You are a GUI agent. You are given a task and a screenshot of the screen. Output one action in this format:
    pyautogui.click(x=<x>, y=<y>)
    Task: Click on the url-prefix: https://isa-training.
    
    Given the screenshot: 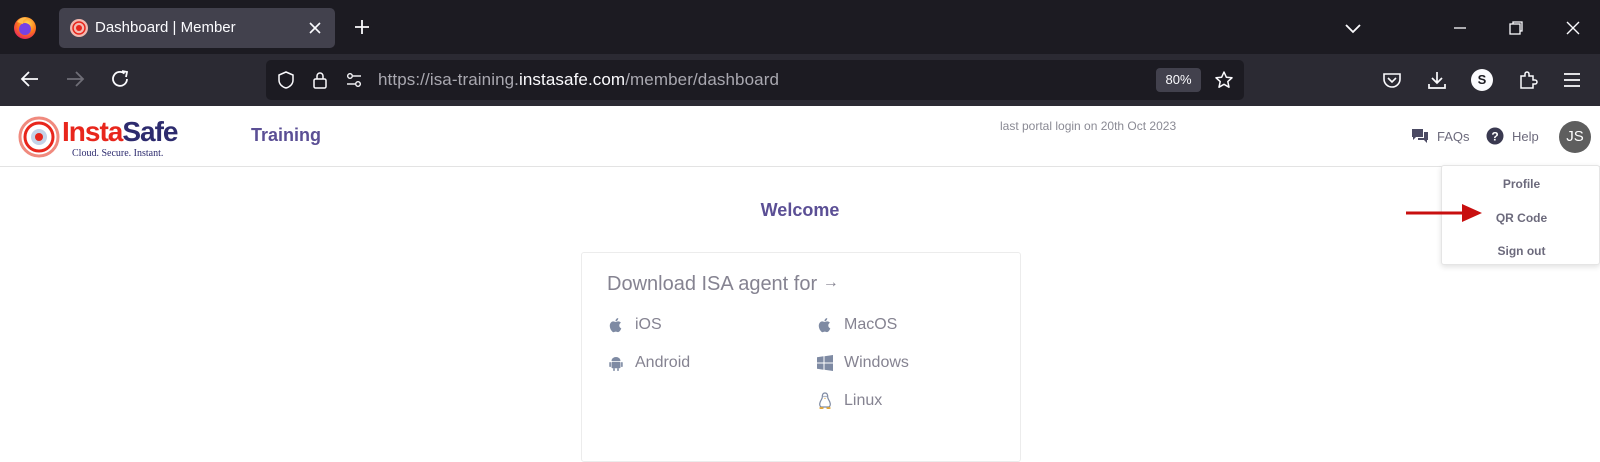 What is the action you would take?
    pyautogui.click(x=448, y=79)
    